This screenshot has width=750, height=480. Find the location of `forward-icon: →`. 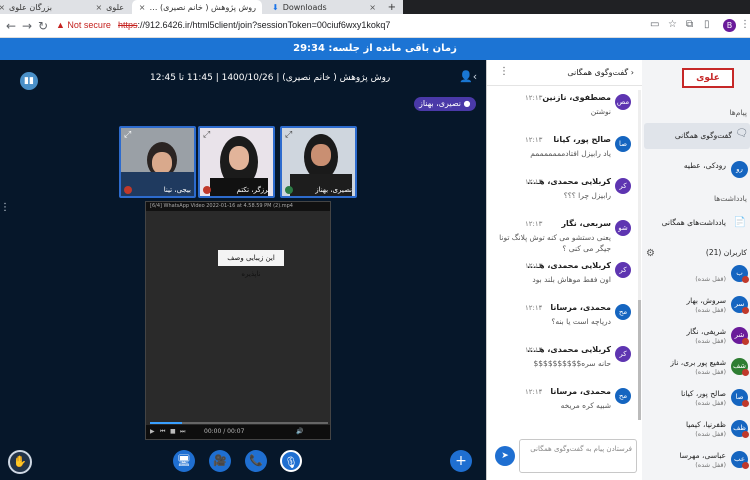

forward-icon: → is located at coordinates (27, 26).